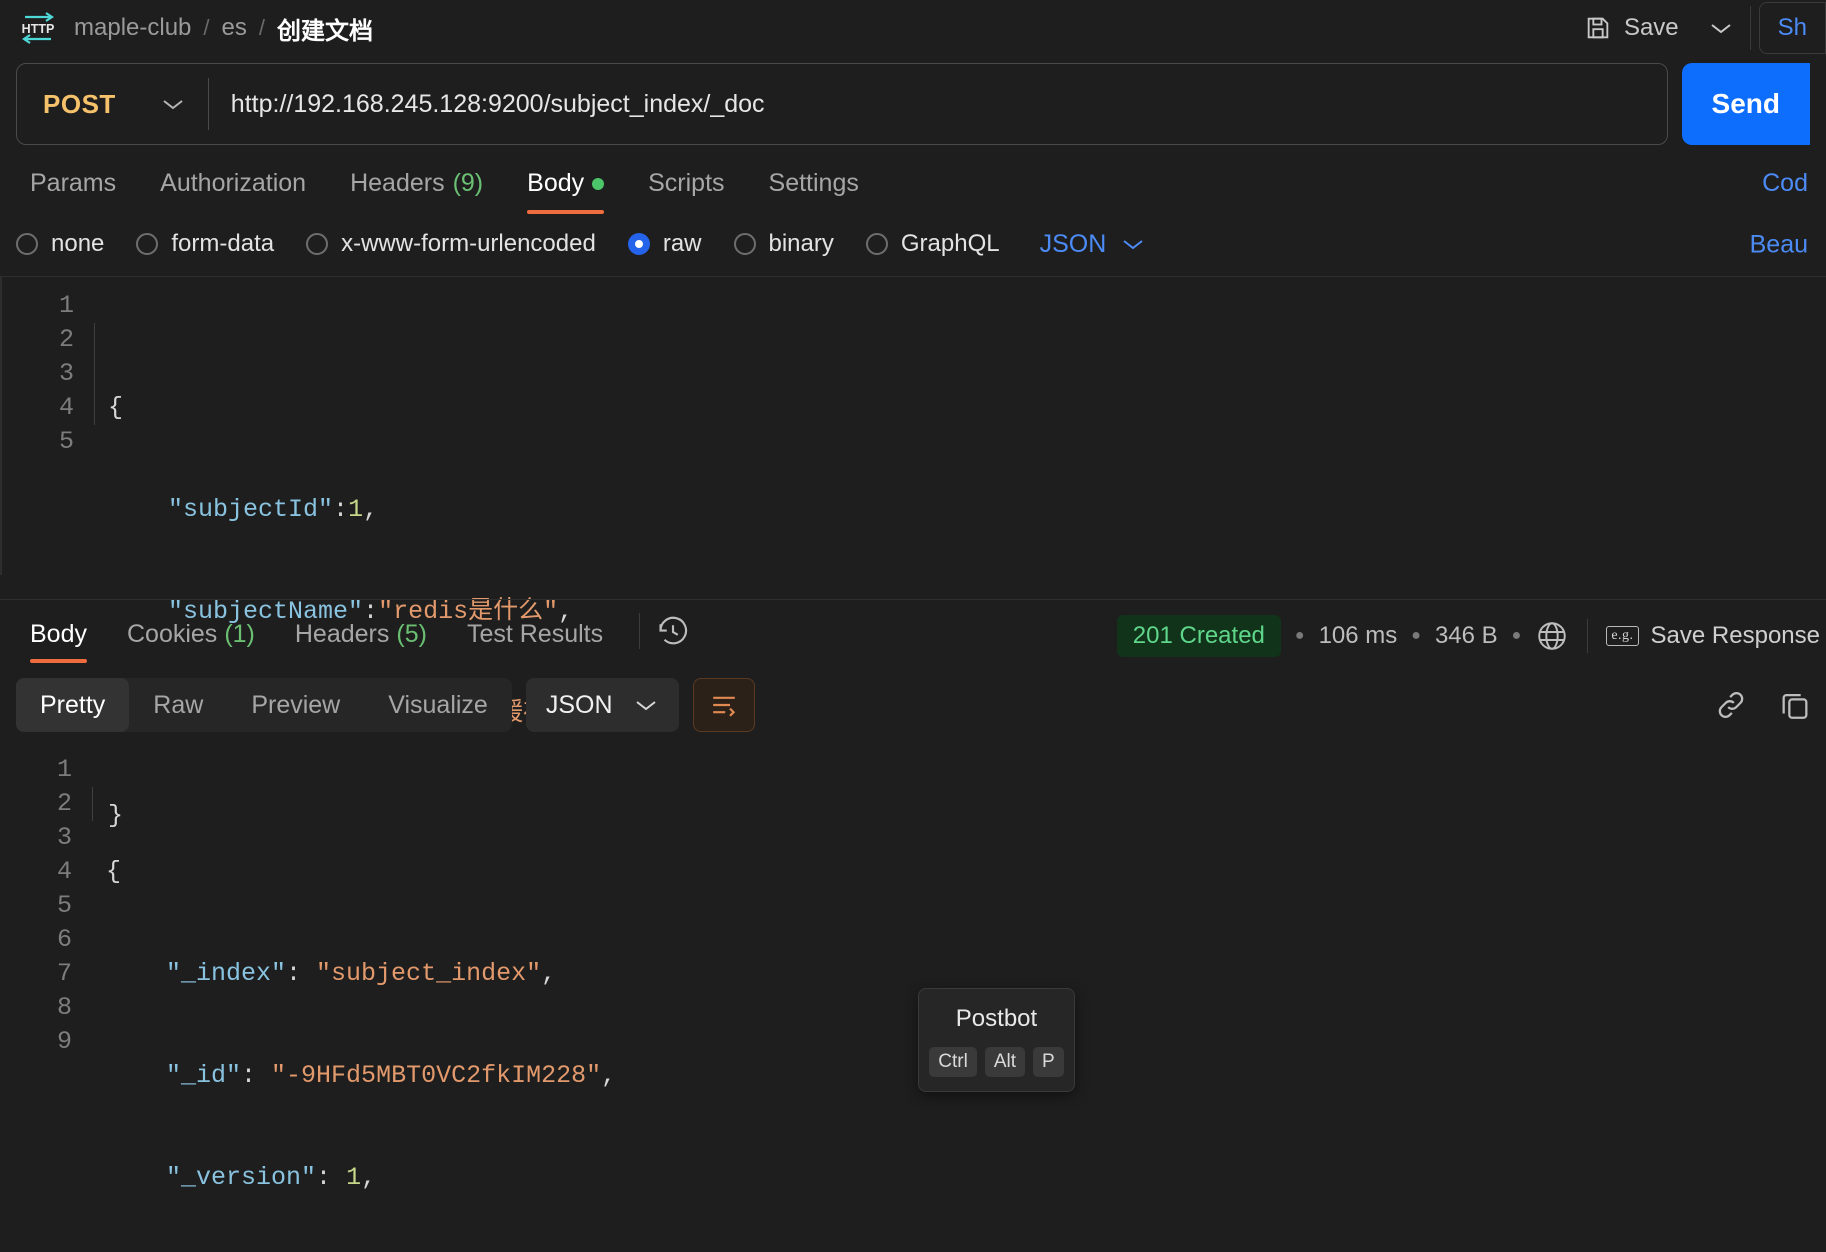 The width and height of the screenshot is (1826, 1252). Describe the element at coordinates (1763, 705) in the screenshot. I see `response-view-actions` at that location.